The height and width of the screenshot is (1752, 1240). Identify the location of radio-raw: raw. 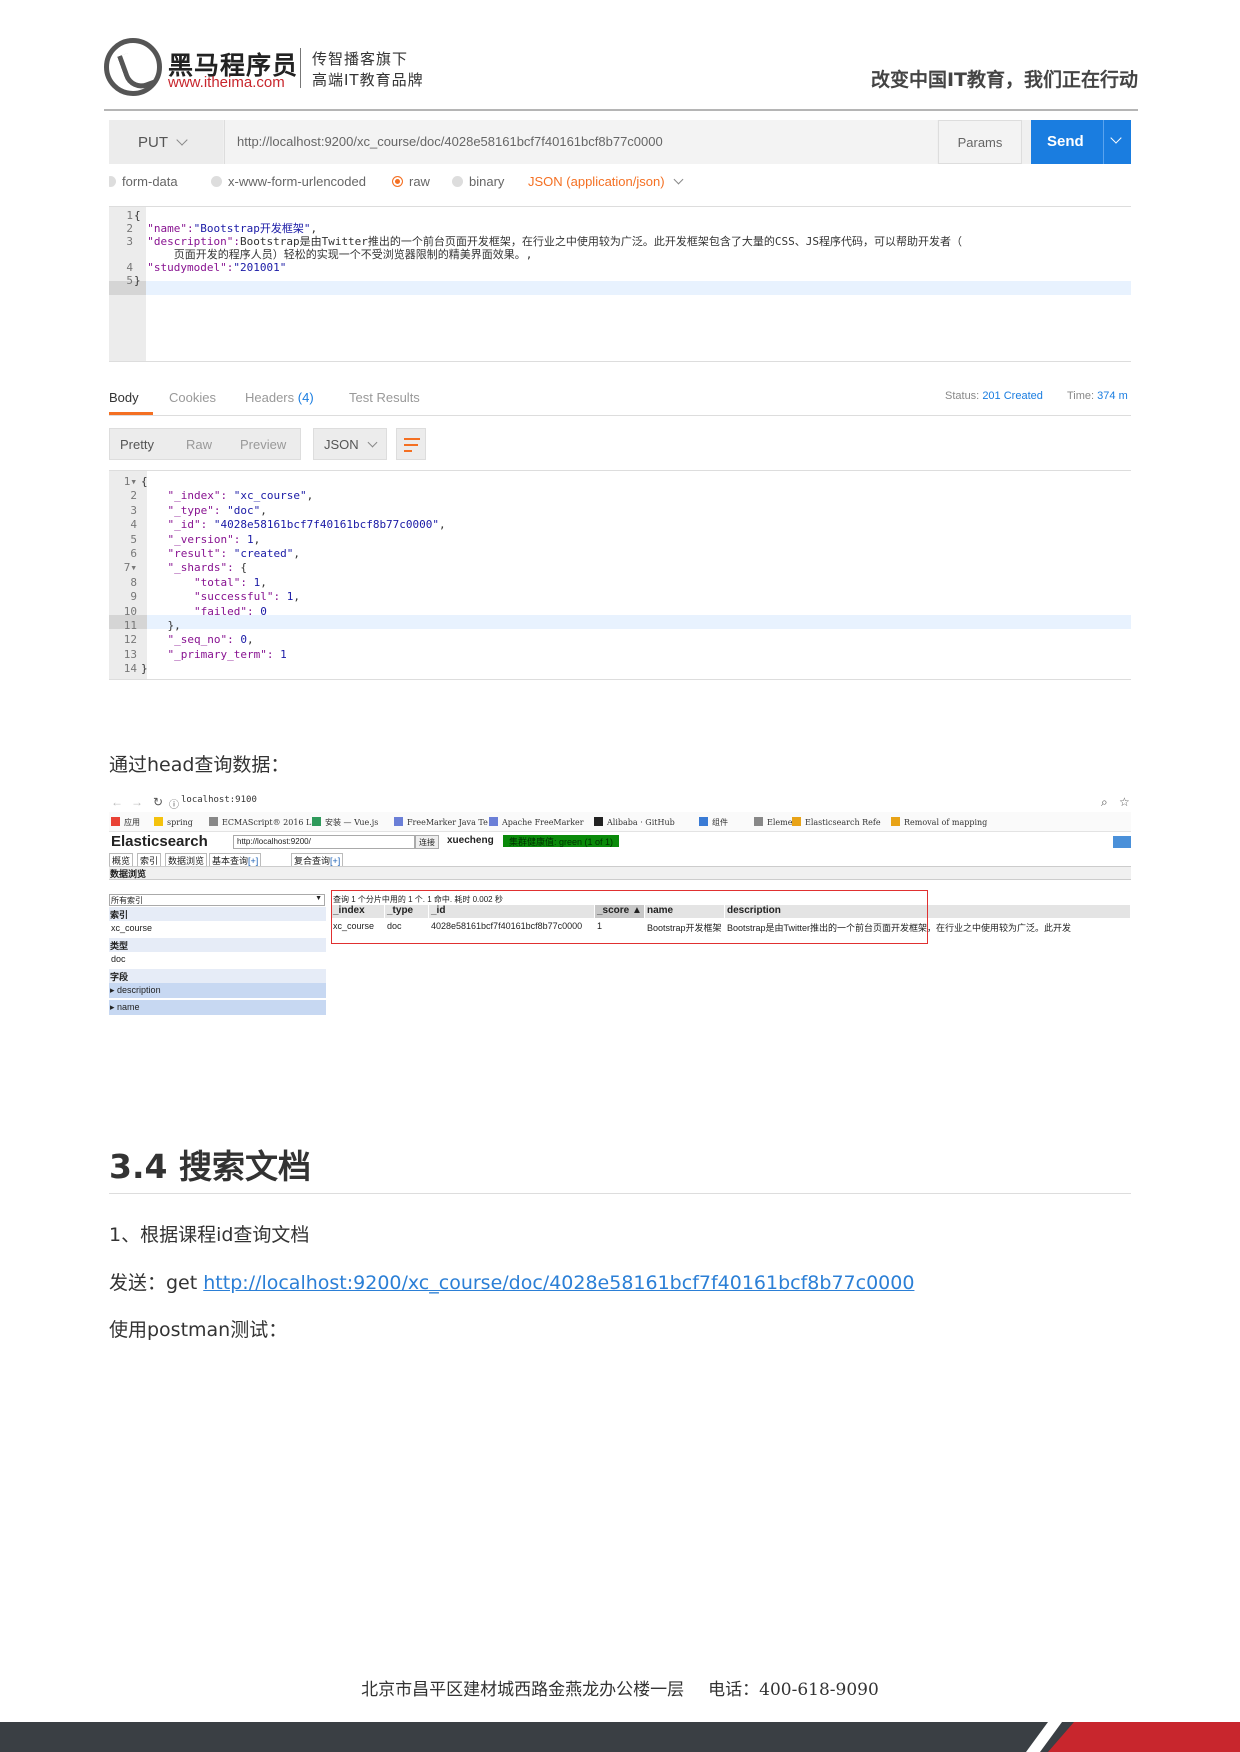
(411, 181).